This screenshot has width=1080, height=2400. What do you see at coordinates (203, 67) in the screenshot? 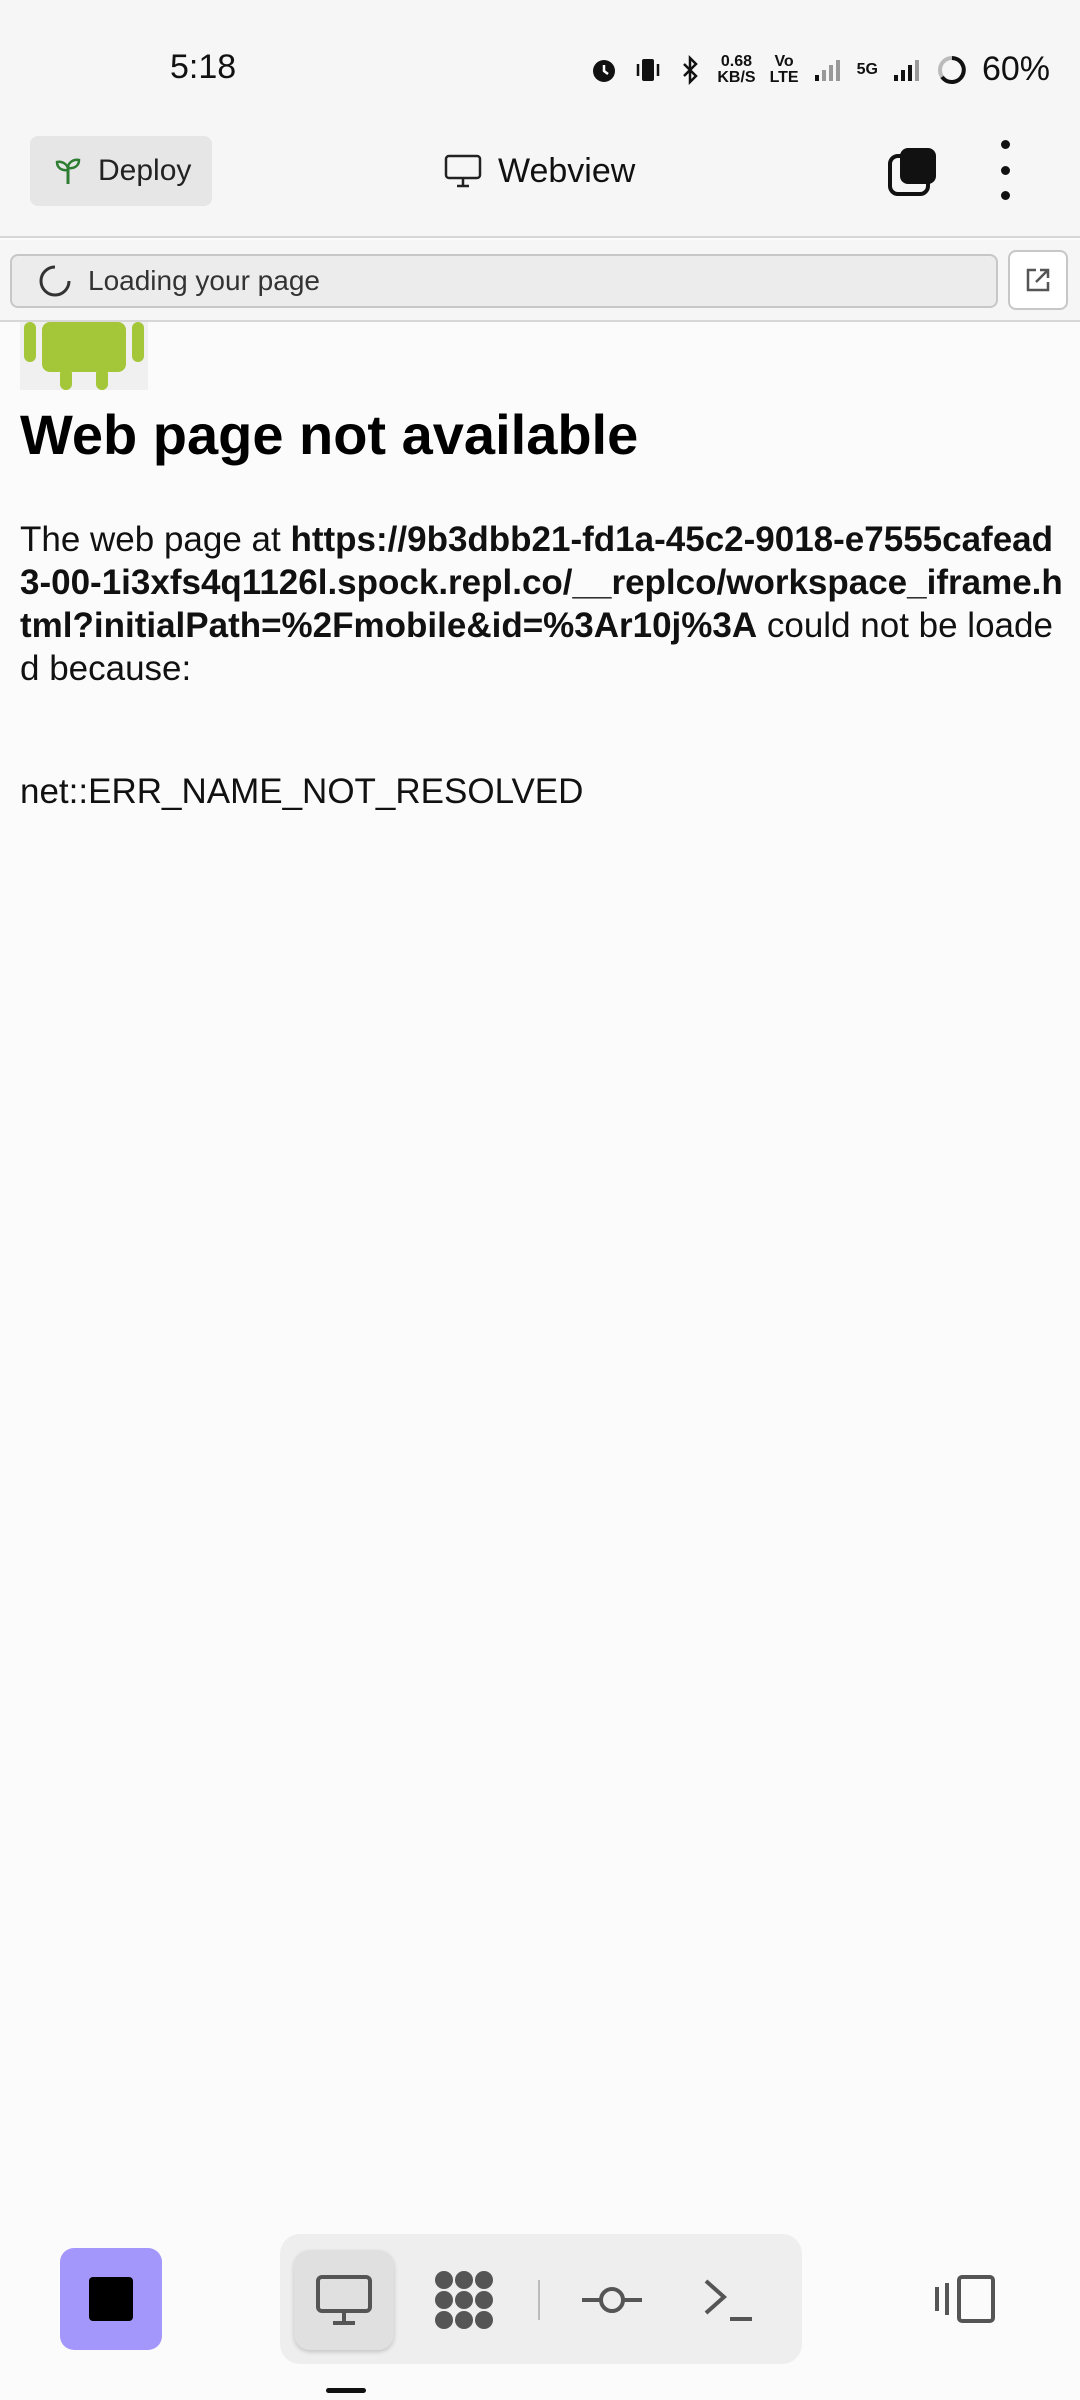
I see `status-time: 5:18` at bounding box center [203, 67].